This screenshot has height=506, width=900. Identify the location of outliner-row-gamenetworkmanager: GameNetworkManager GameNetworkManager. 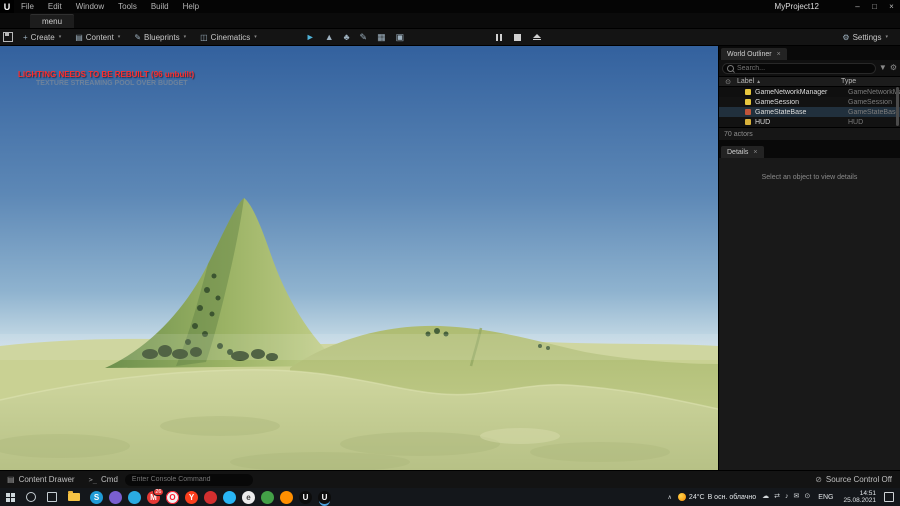
(809, 92).